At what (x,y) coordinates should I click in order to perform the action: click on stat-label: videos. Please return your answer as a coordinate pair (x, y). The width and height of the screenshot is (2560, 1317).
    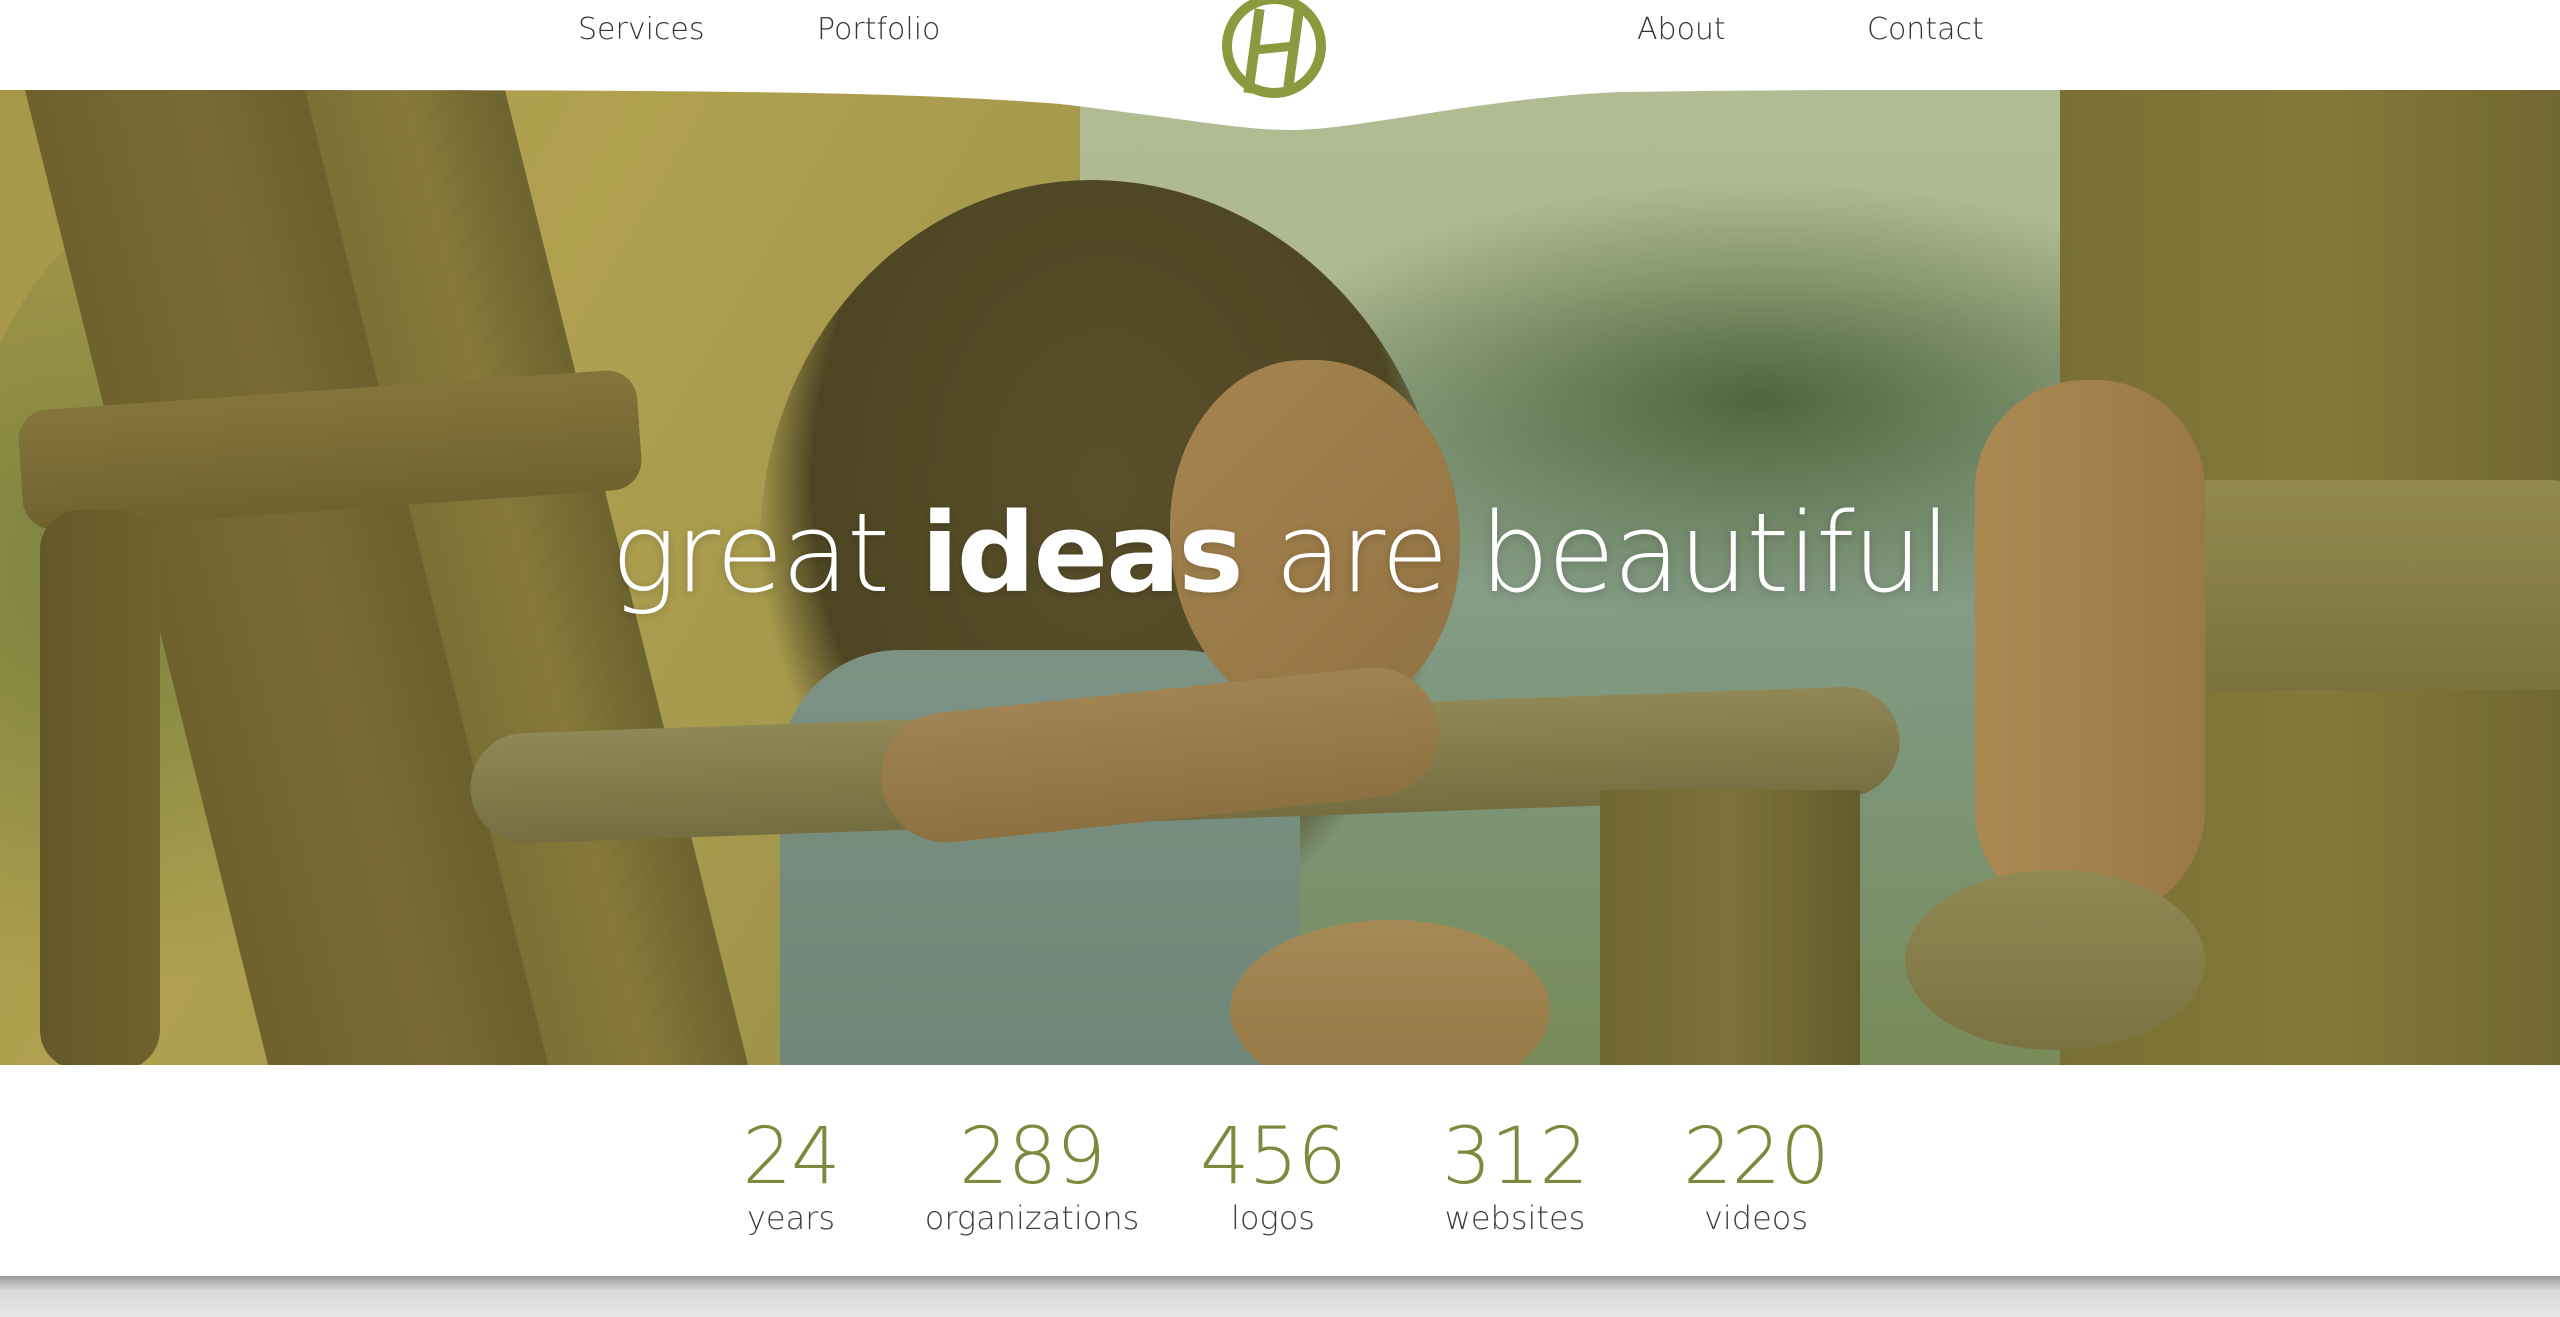
    Looking at the image, I should click on (1756, 1218).